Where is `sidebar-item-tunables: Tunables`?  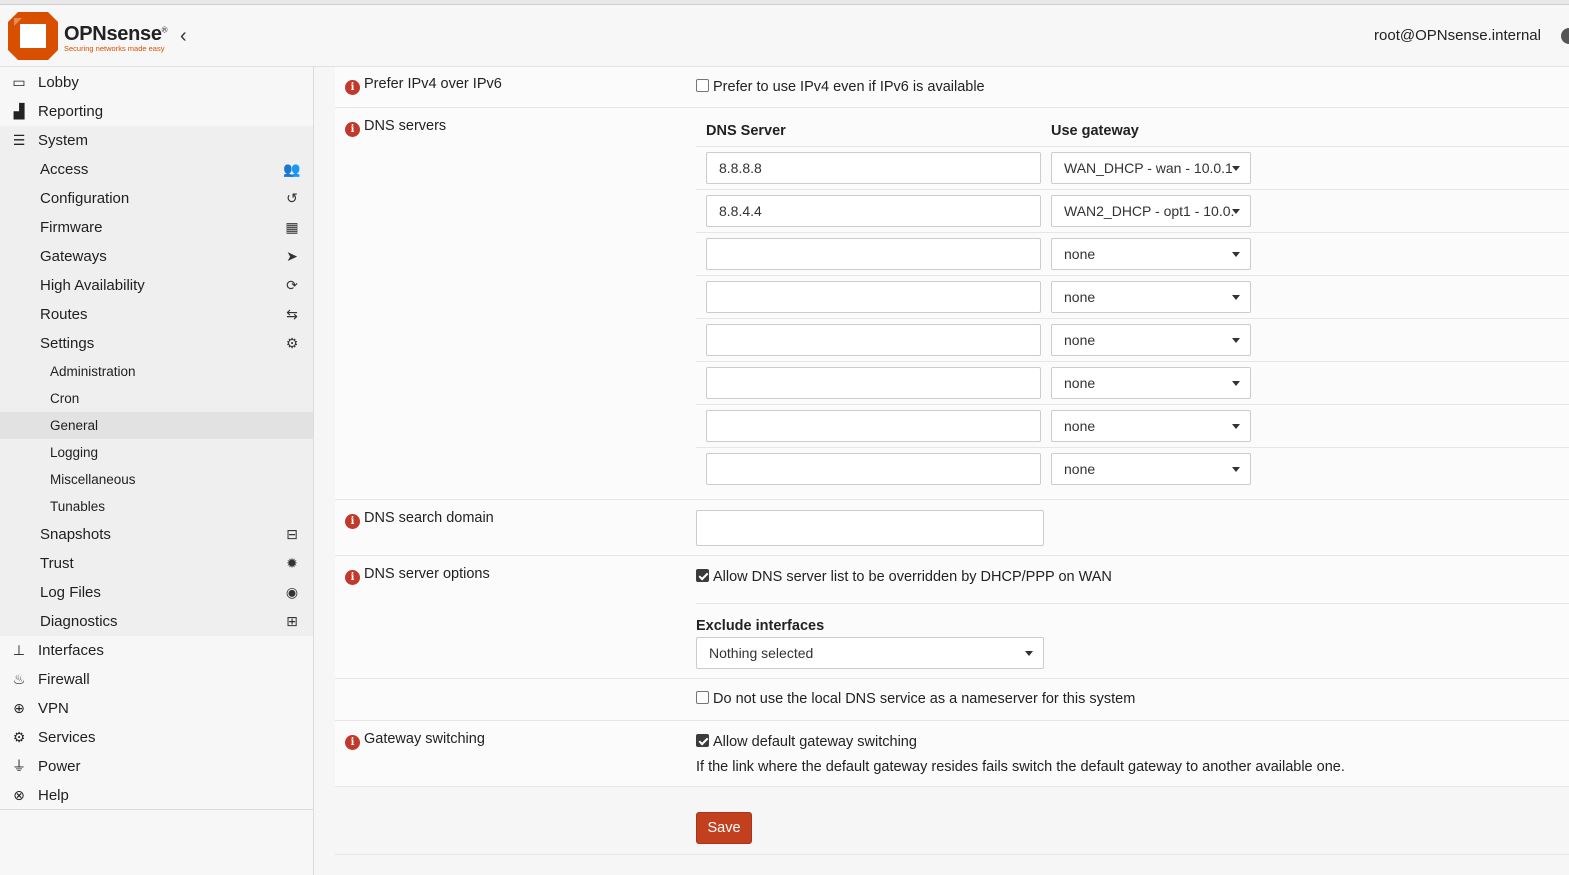
sidebar-item-tunables: Tunables is located at coordinates (156, 506).